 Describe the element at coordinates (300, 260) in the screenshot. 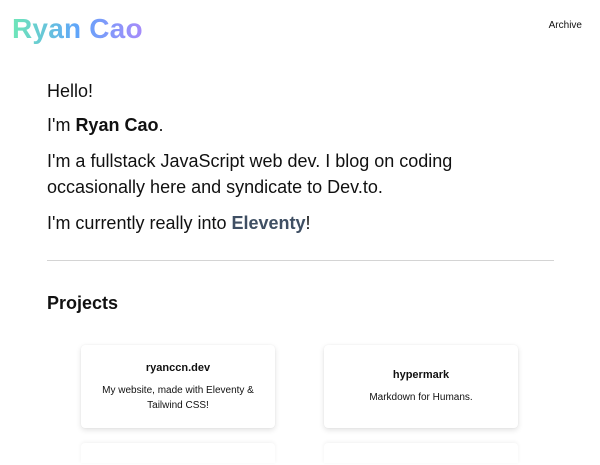

I see `section-divider` at that location.